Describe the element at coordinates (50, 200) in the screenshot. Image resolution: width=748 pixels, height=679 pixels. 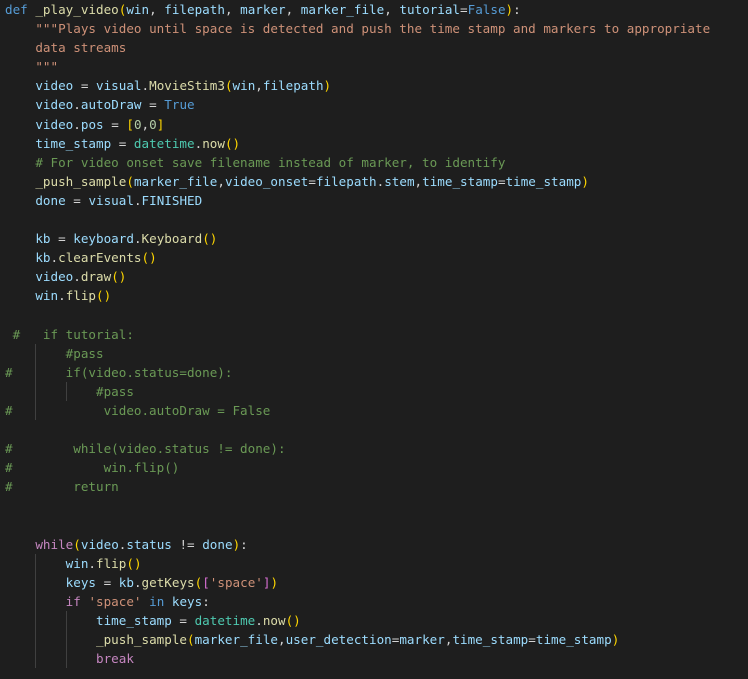
I see `code-token: done` at that location.